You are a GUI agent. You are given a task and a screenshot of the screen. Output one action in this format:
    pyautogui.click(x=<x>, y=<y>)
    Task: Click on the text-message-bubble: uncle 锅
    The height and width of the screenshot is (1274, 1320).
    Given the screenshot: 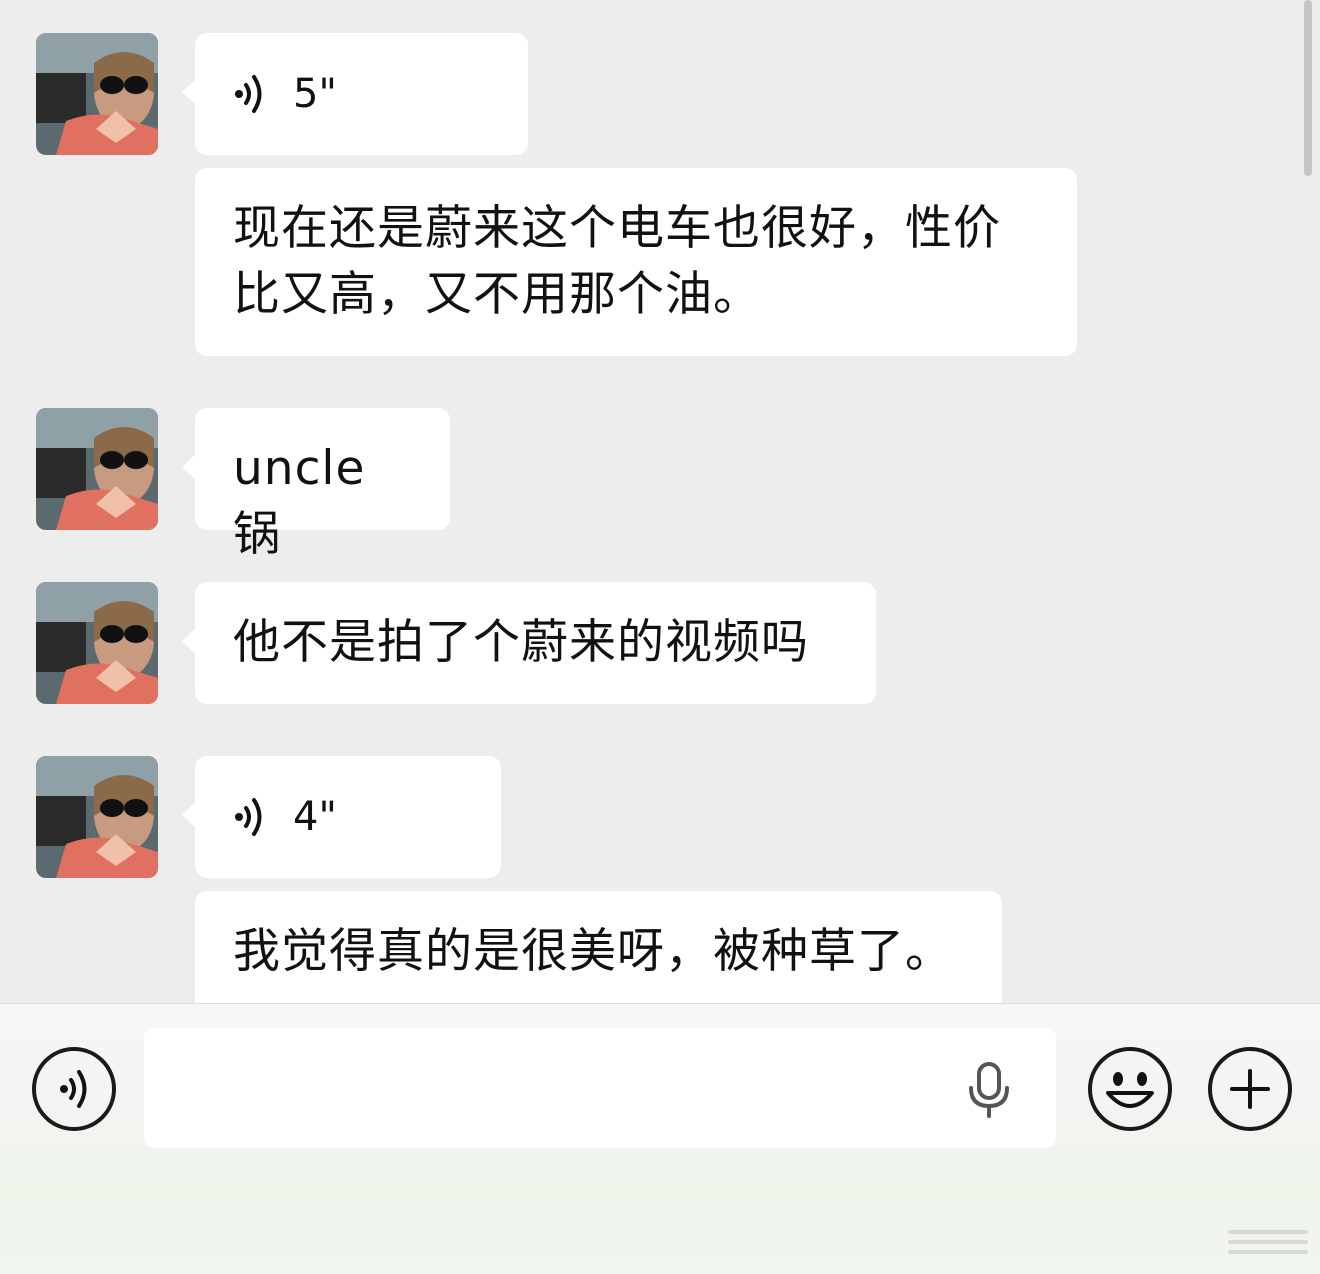 What is the action you would take?
    pyautogui.click(x=316, y=485)
    